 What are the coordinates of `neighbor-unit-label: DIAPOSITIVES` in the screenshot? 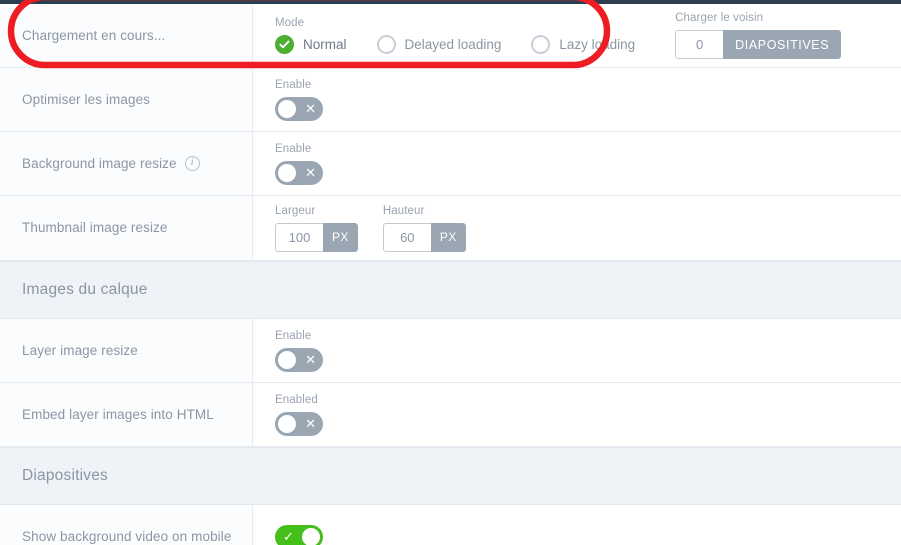 It's located at (782, 44).